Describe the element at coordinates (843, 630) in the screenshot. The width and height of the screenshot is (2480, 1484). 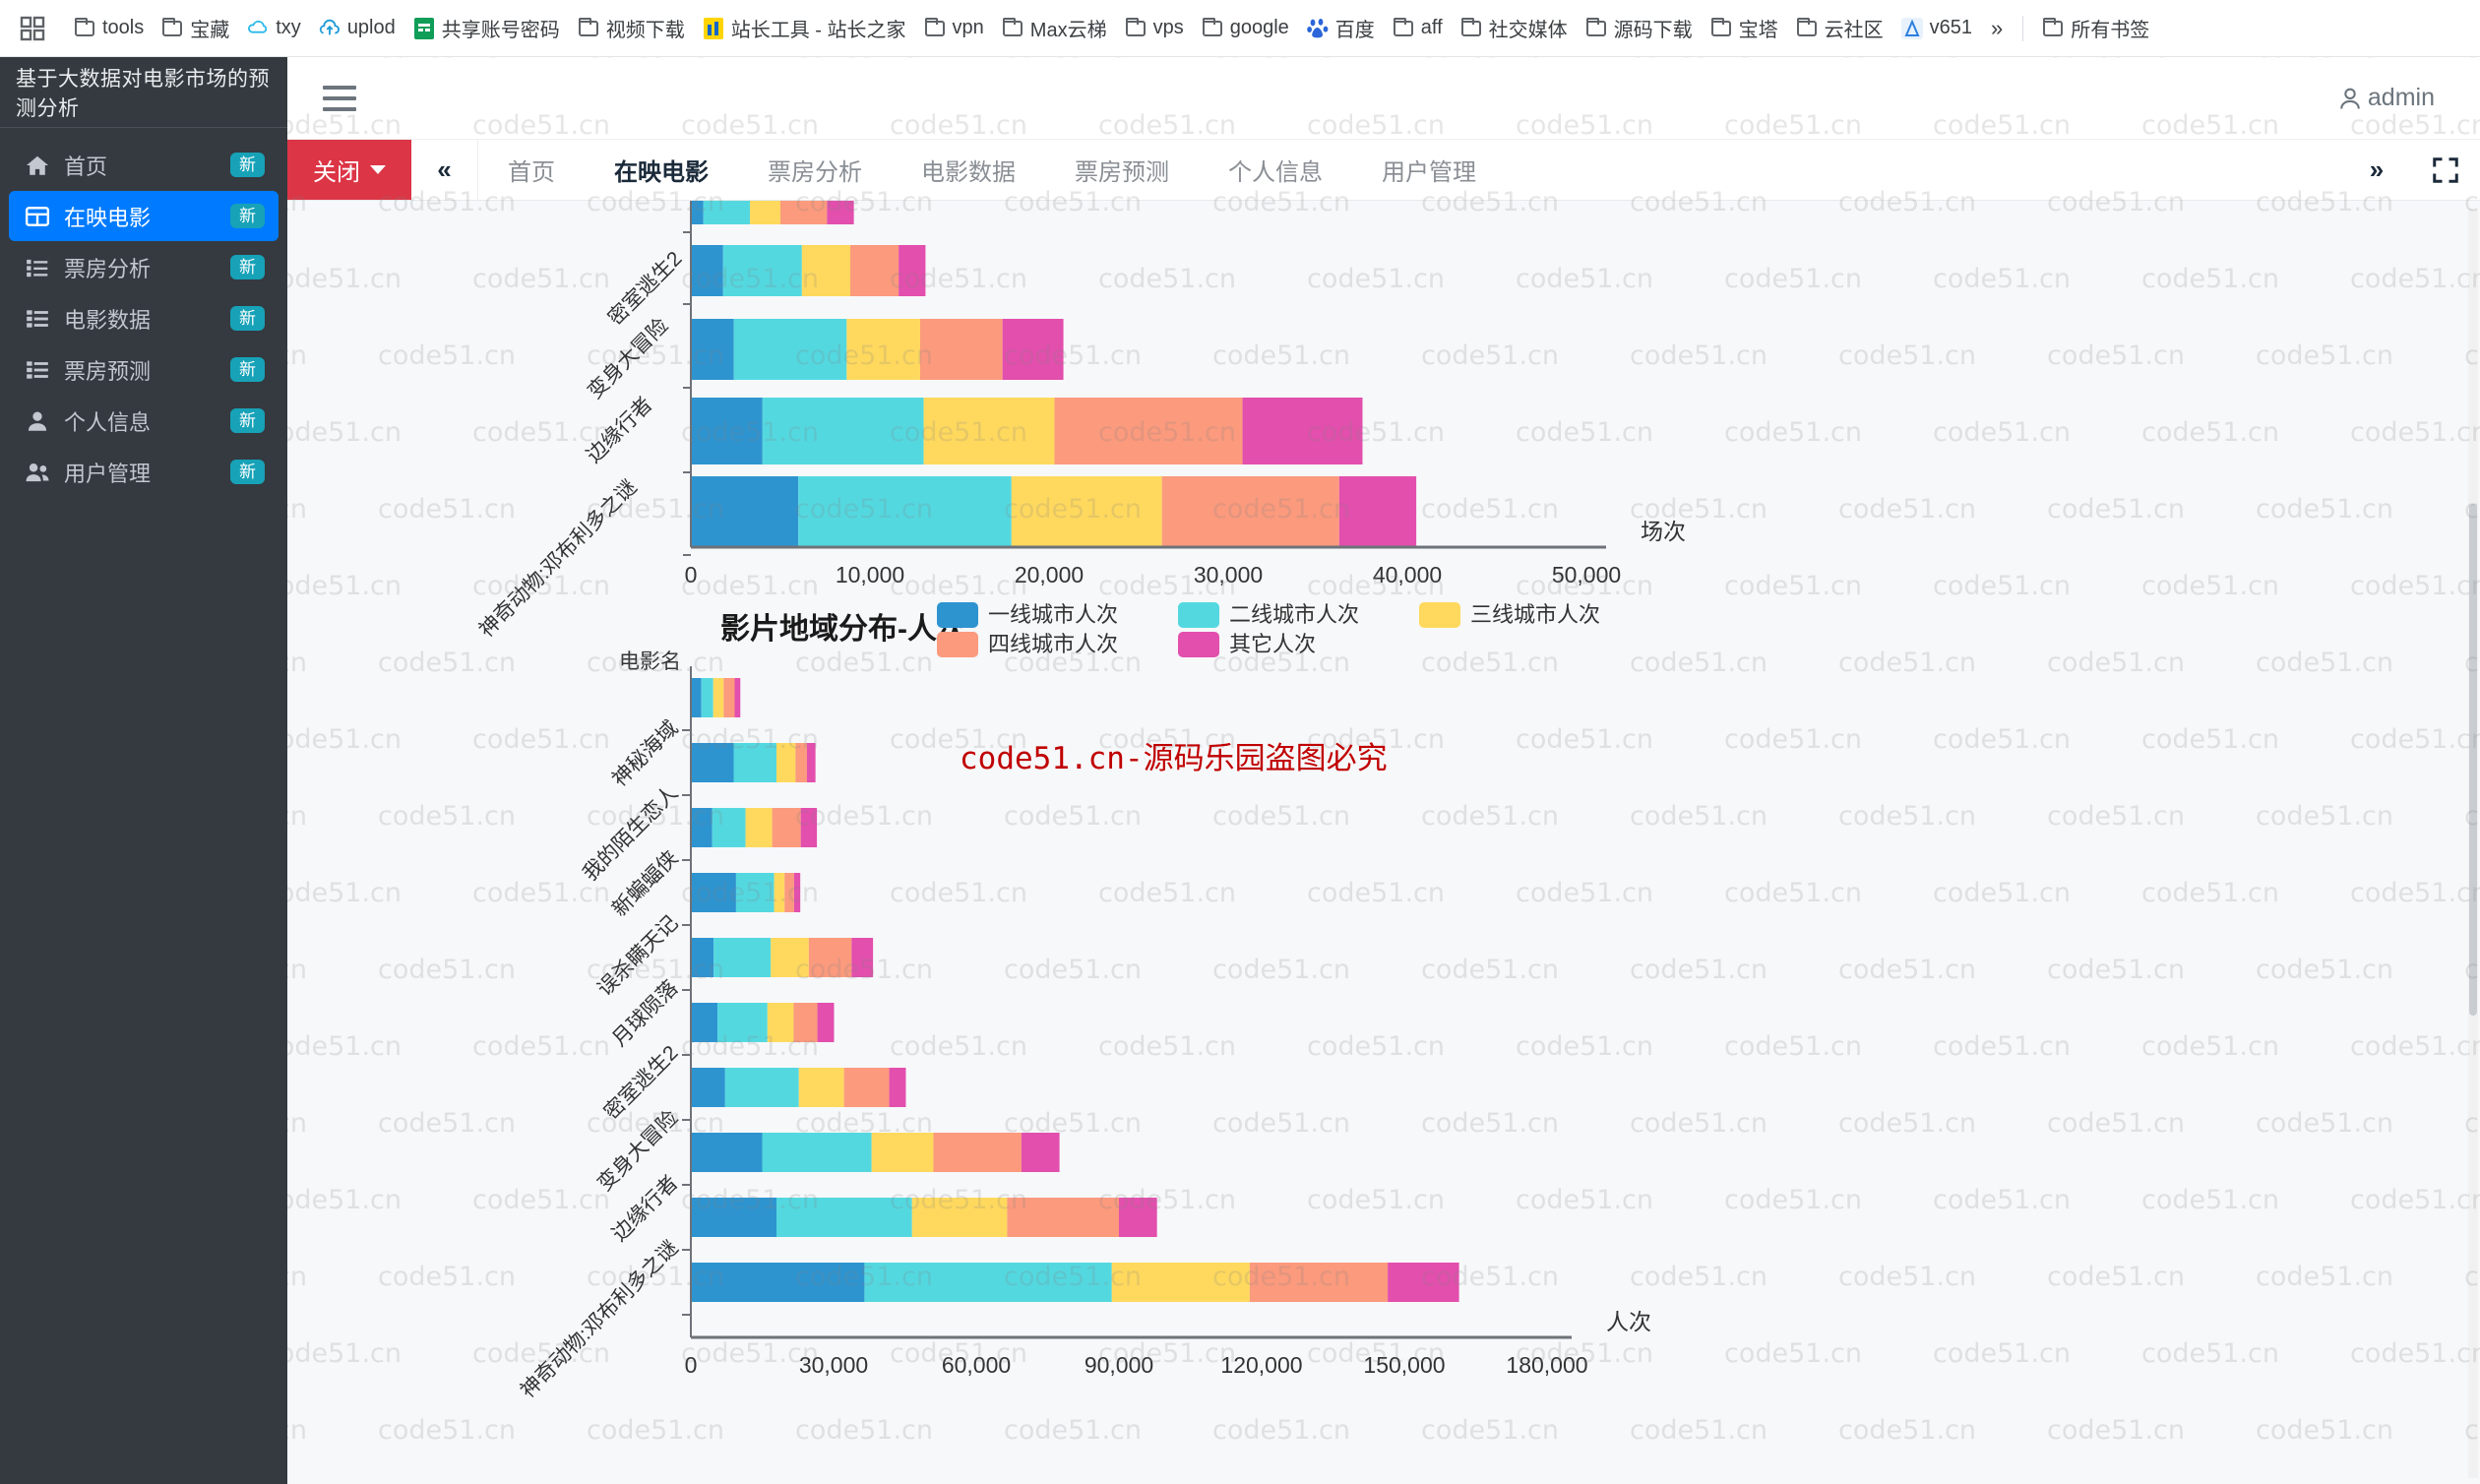
I see `chart-title: 影片地域分布-人次` at that location.